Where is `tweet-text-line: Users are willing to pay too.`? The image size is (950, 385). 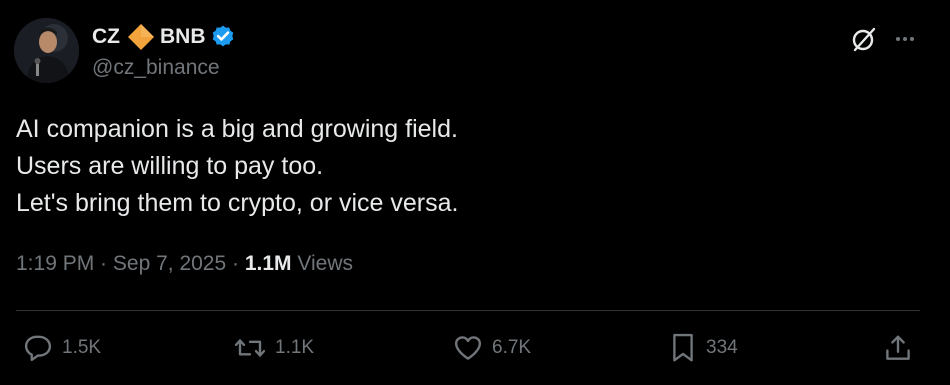
tweet-text-line: Users are willing to pay too. is located at coordinates (170, 166).